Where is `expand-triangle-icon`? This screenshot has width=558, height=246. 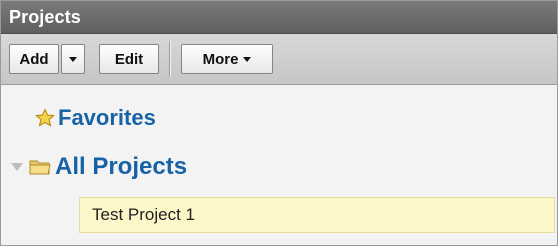 expand-triangle-icon is located at coordinates (17, 167).